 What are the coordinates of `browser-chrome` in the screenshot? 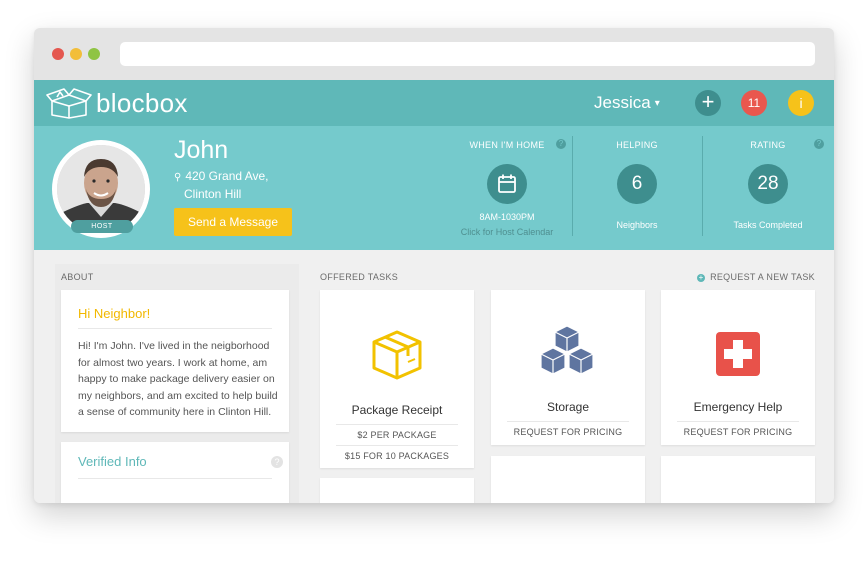 It's located at (434, 54).